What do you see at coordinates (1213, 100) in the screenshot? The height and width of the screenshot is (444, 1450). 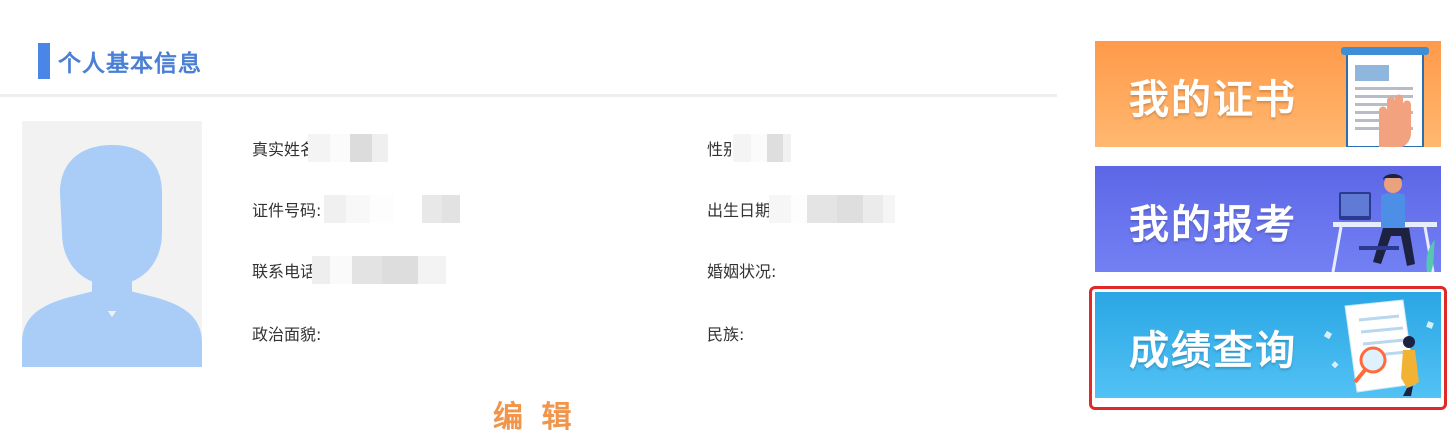 I see `my-certificate-label: 我的证书` at bounding box center [1213, 100].